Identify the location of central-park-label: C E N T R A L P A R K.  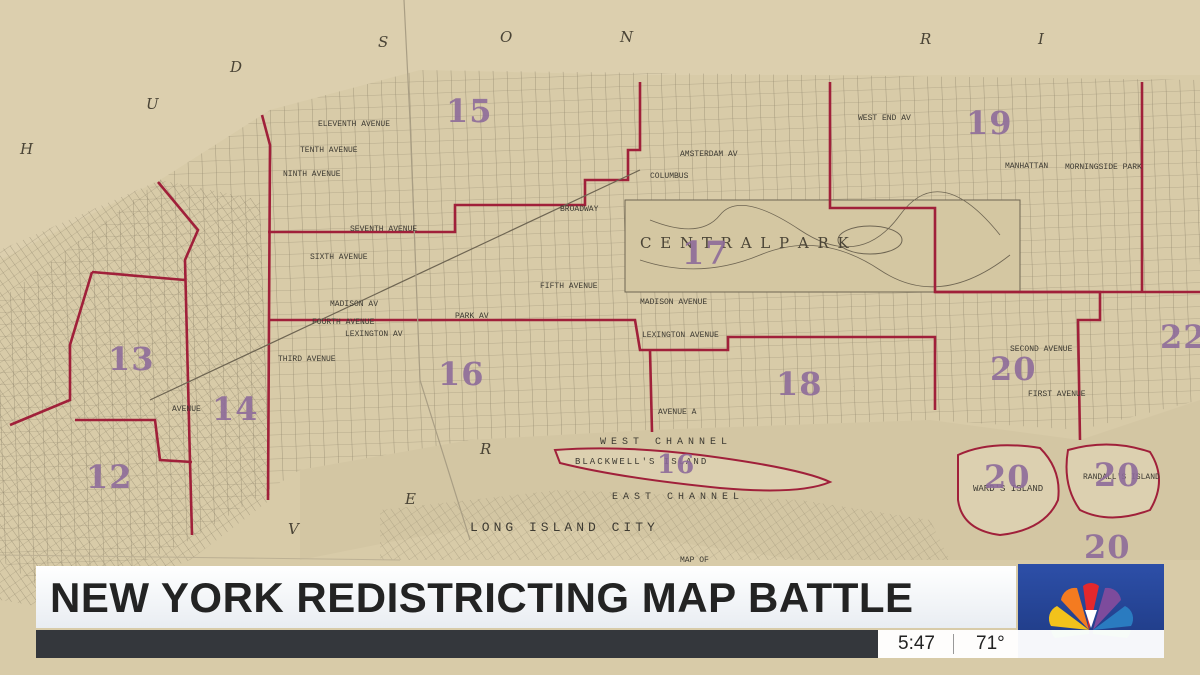
(745, 243).